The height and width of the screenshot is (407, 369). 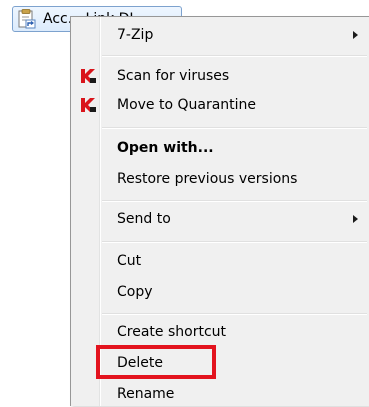 I want to click on menu-item-label: Copy, so click(x=135, y=292).